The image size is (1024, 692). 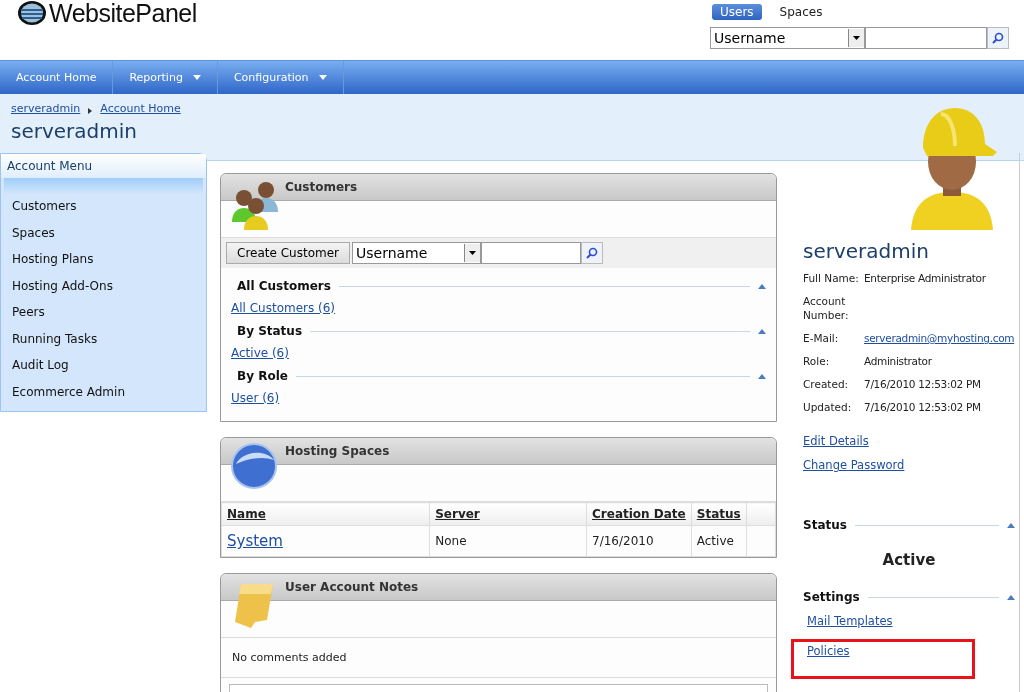 I want to click on customer-search-field, so click(x=531, y=253).